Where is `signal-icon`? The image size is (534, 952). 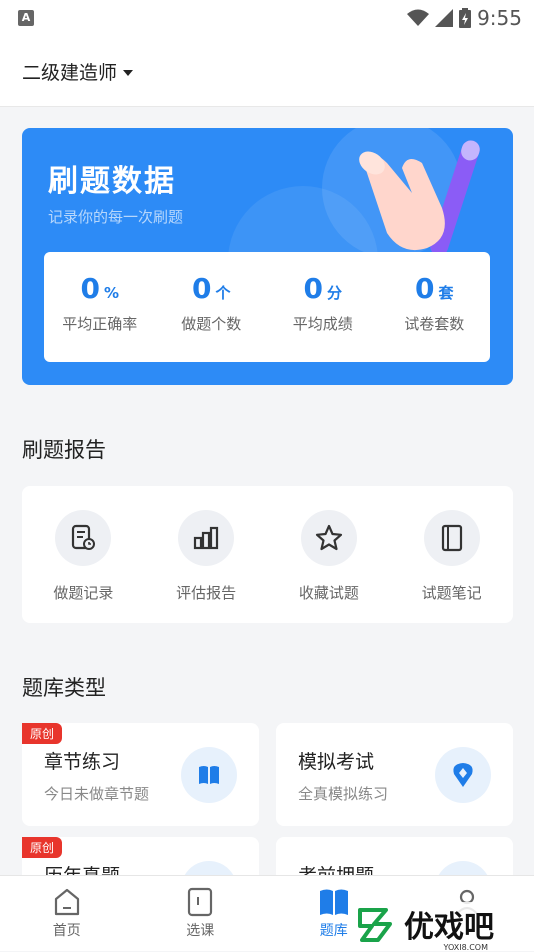 signal-icon is located at coordinates (444, 18).